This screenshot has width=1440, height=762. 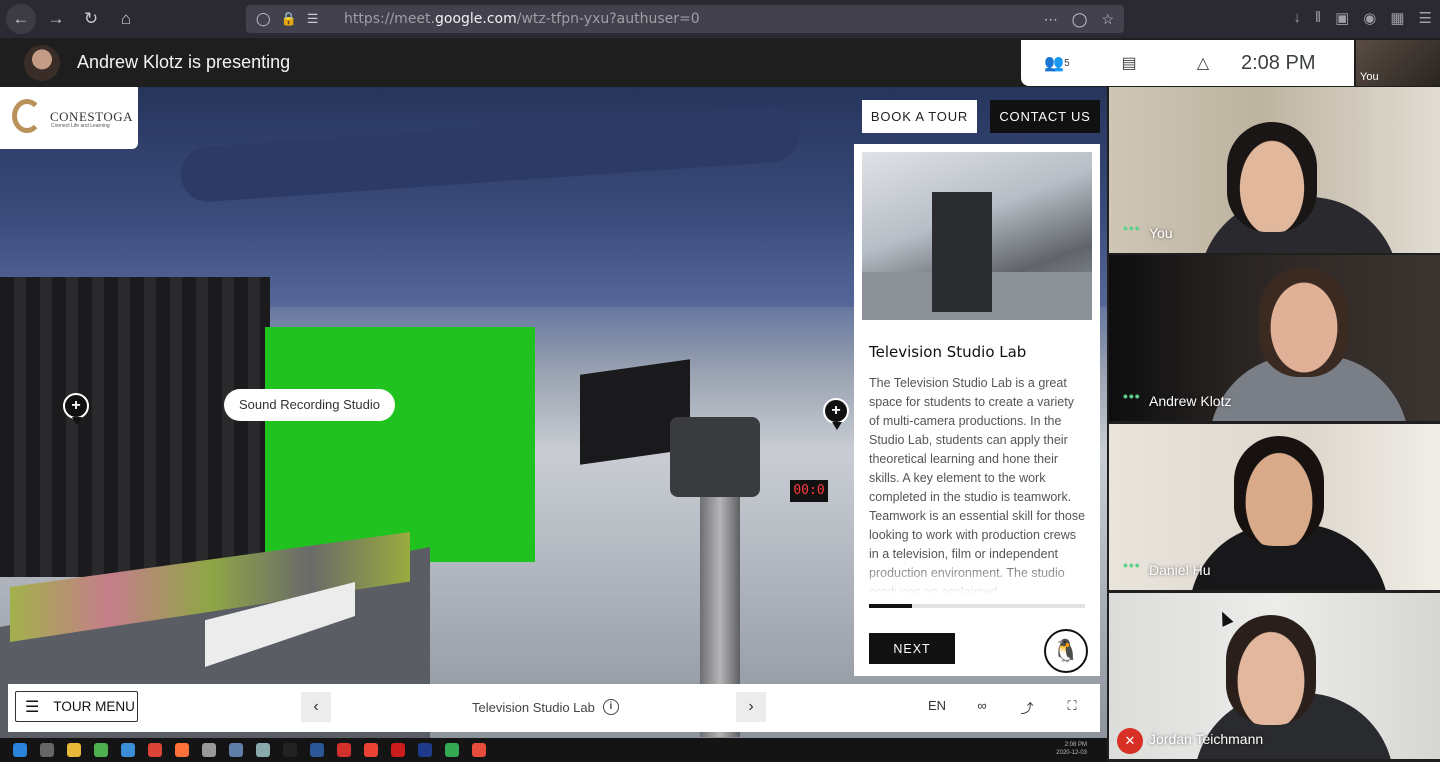 What do you see at coordinates (1107, 19) in the screenshot?
I see `bookmark-star-icon: ☆` at bounding box center [1107, 19].